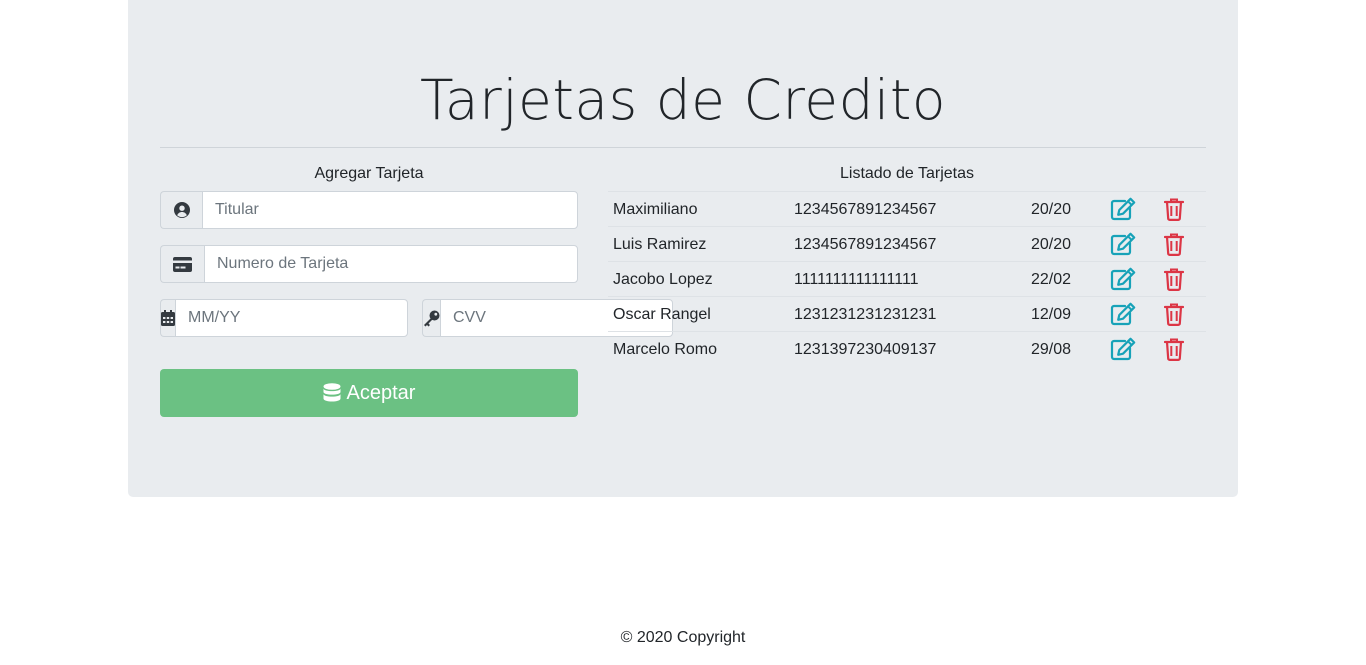  What do you see at coordinates (1051, 314) in the screenshot?
I see `row-fecha: 12/09` at bounding box center [1051, 314].